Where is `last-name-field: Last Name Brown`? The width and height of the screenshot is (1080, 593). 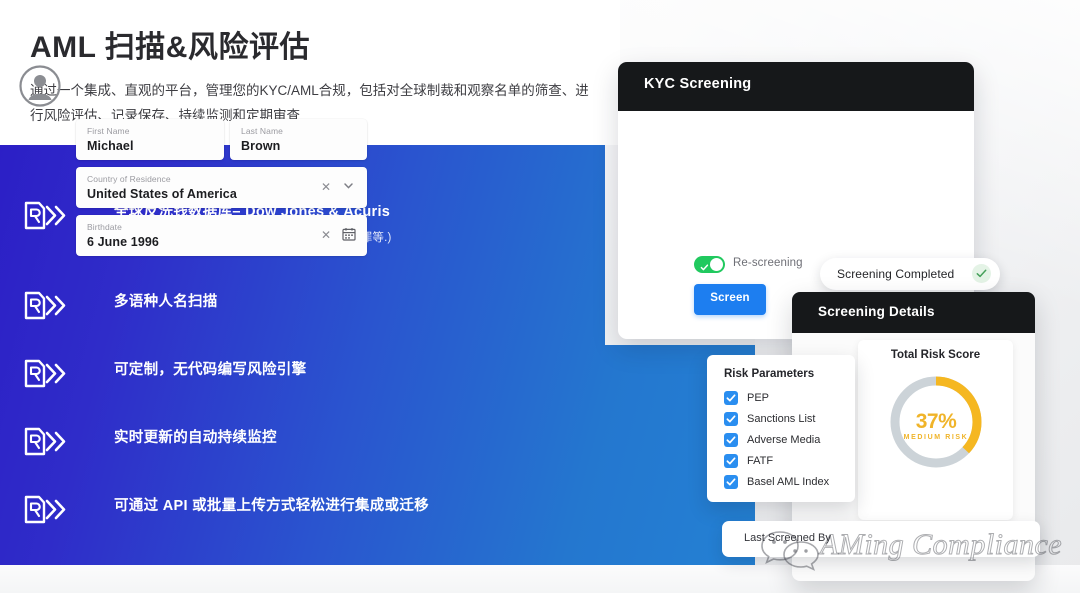 last-name-field: Last Name Brown is located at coordinates (298, 139).